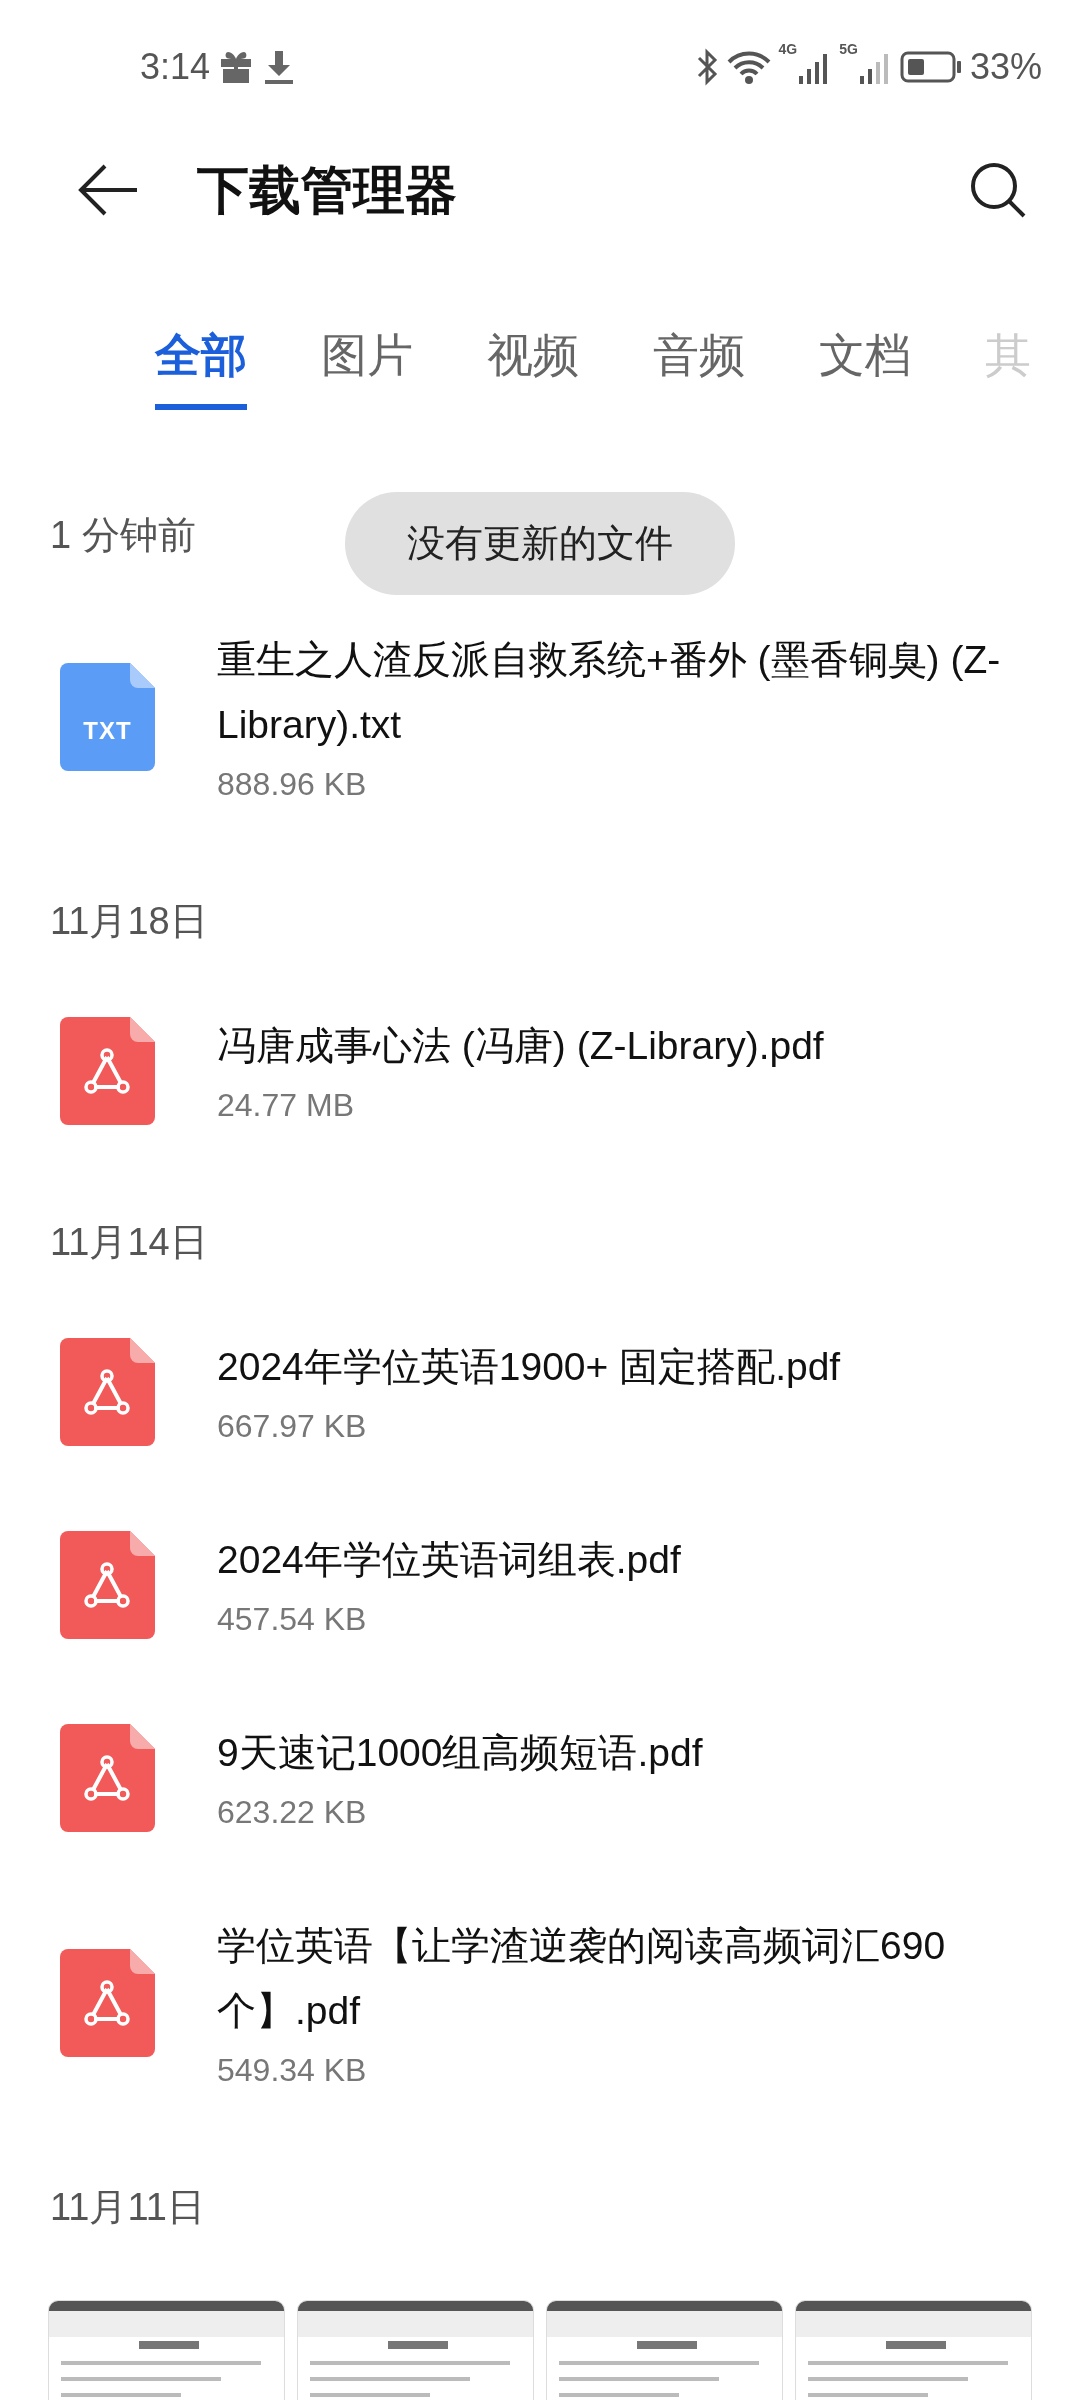  What do you see at coordinates (699, 365) in the screenshot?
I see `tab: 音频` at bounding box center [699, 365].